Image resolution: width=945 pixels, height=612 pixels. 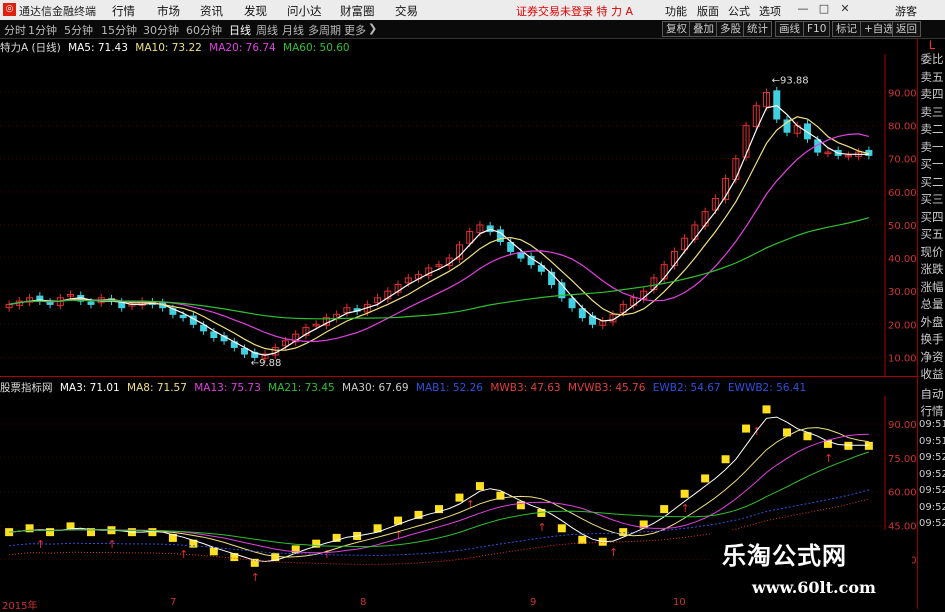 I want to click on period-1min: 1分钟, so click(x=42, y=30).